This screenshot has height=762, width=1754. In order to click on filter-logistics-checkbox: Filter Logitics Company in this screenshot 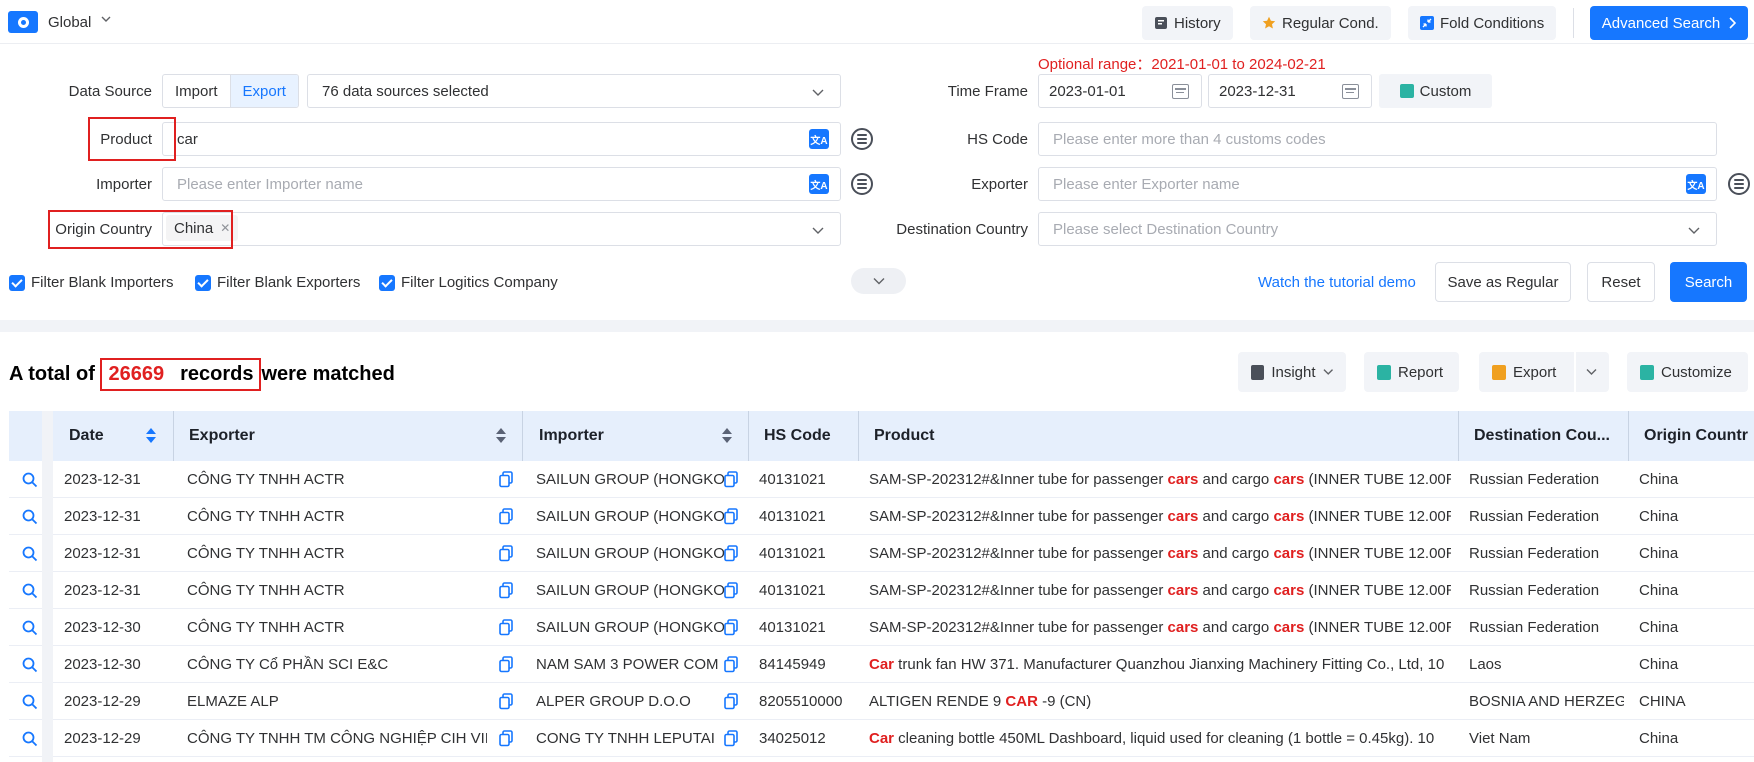, I will do `click(468, 282)`.